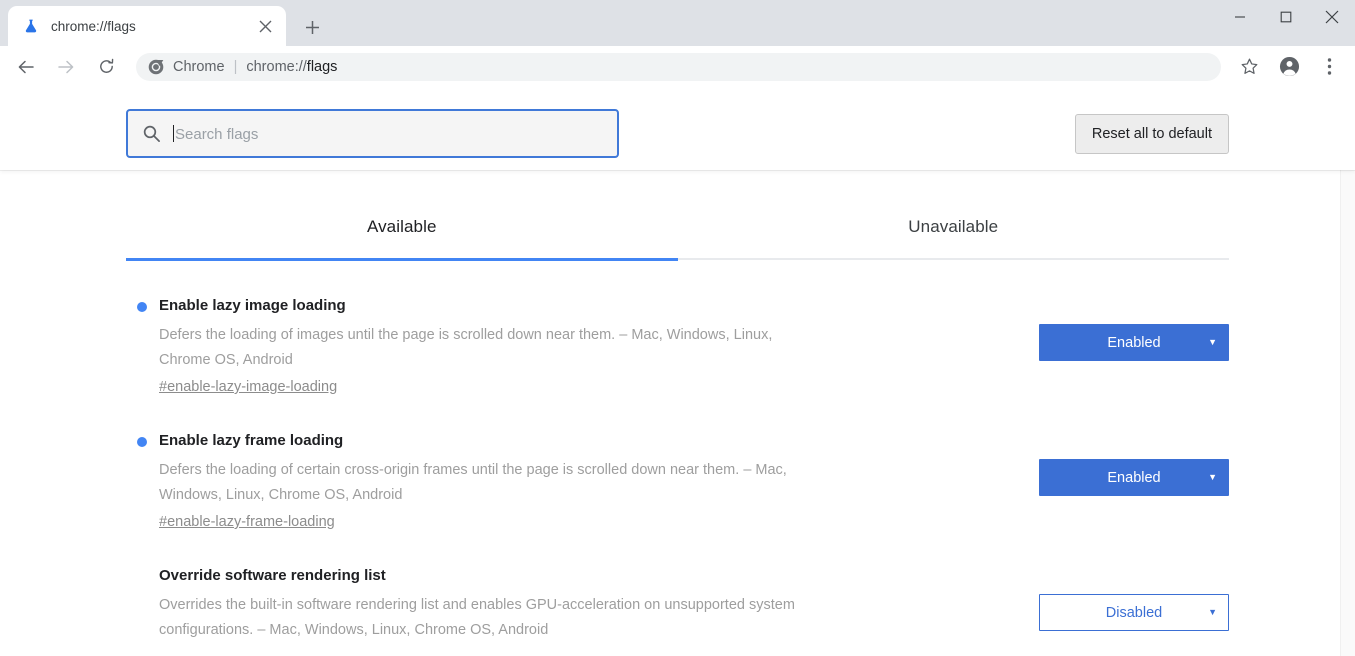 Image resolution: width=1355 pixels, height=656 pixels. I want to click on flag-state-select: Disabled ▼, so click(1134, 612).